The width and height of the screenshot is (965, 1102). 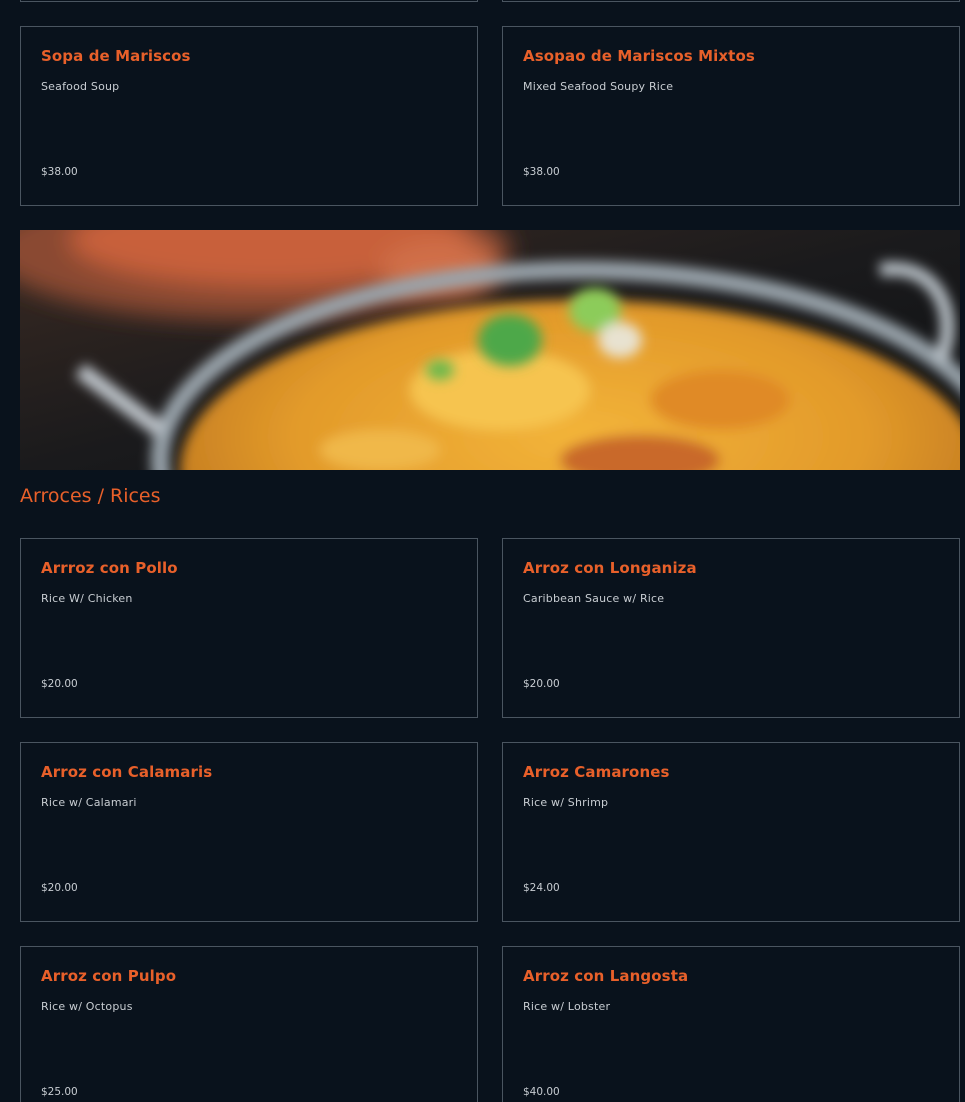 I want to click on menu-item-card: Arroz con Pulpo Rice w/ Octopus $25.00, so click(x=249, y=1024).